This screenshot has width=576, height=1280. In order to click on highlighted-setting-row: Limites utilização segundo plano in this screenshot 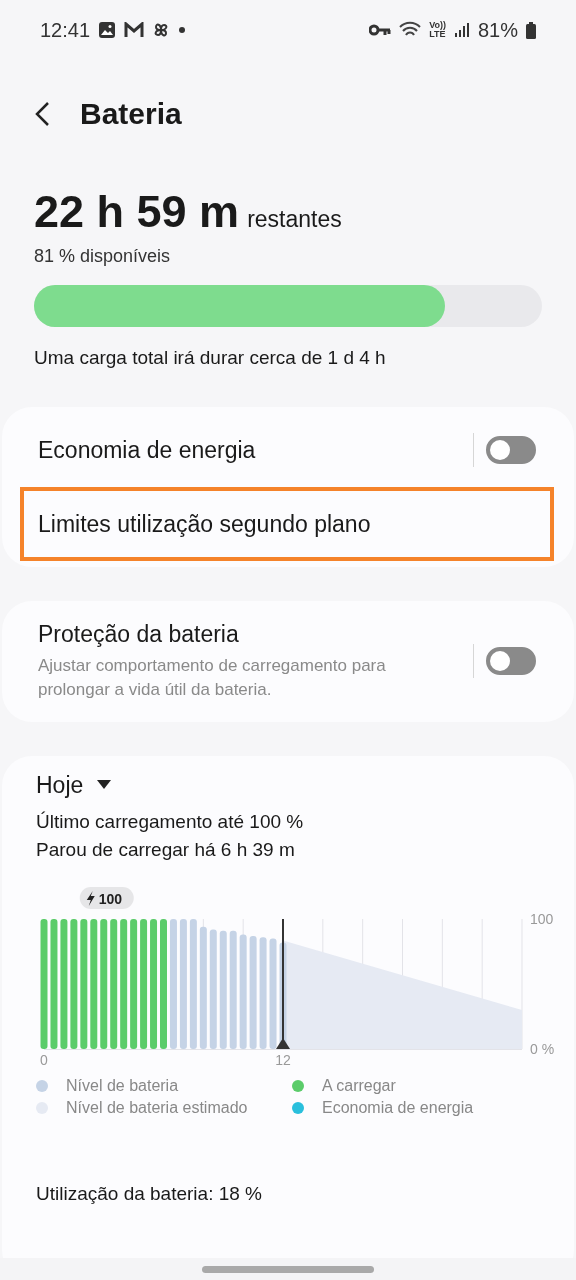, I will do `click(287, 524)`.